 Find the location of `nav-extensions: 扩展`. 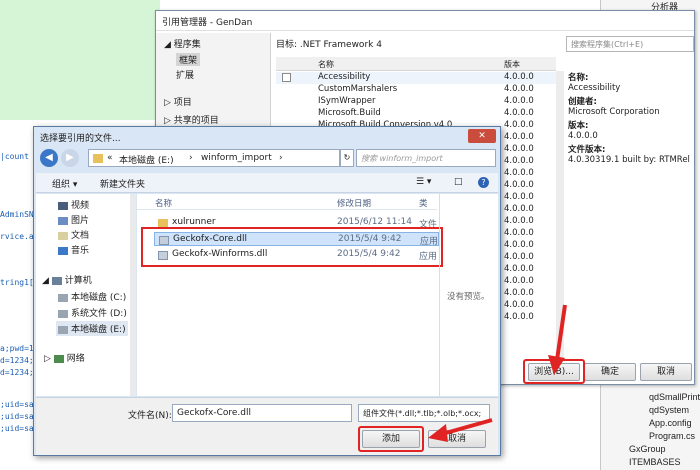

nav-extensions: 扩展 is located at coordinates (185, 74).